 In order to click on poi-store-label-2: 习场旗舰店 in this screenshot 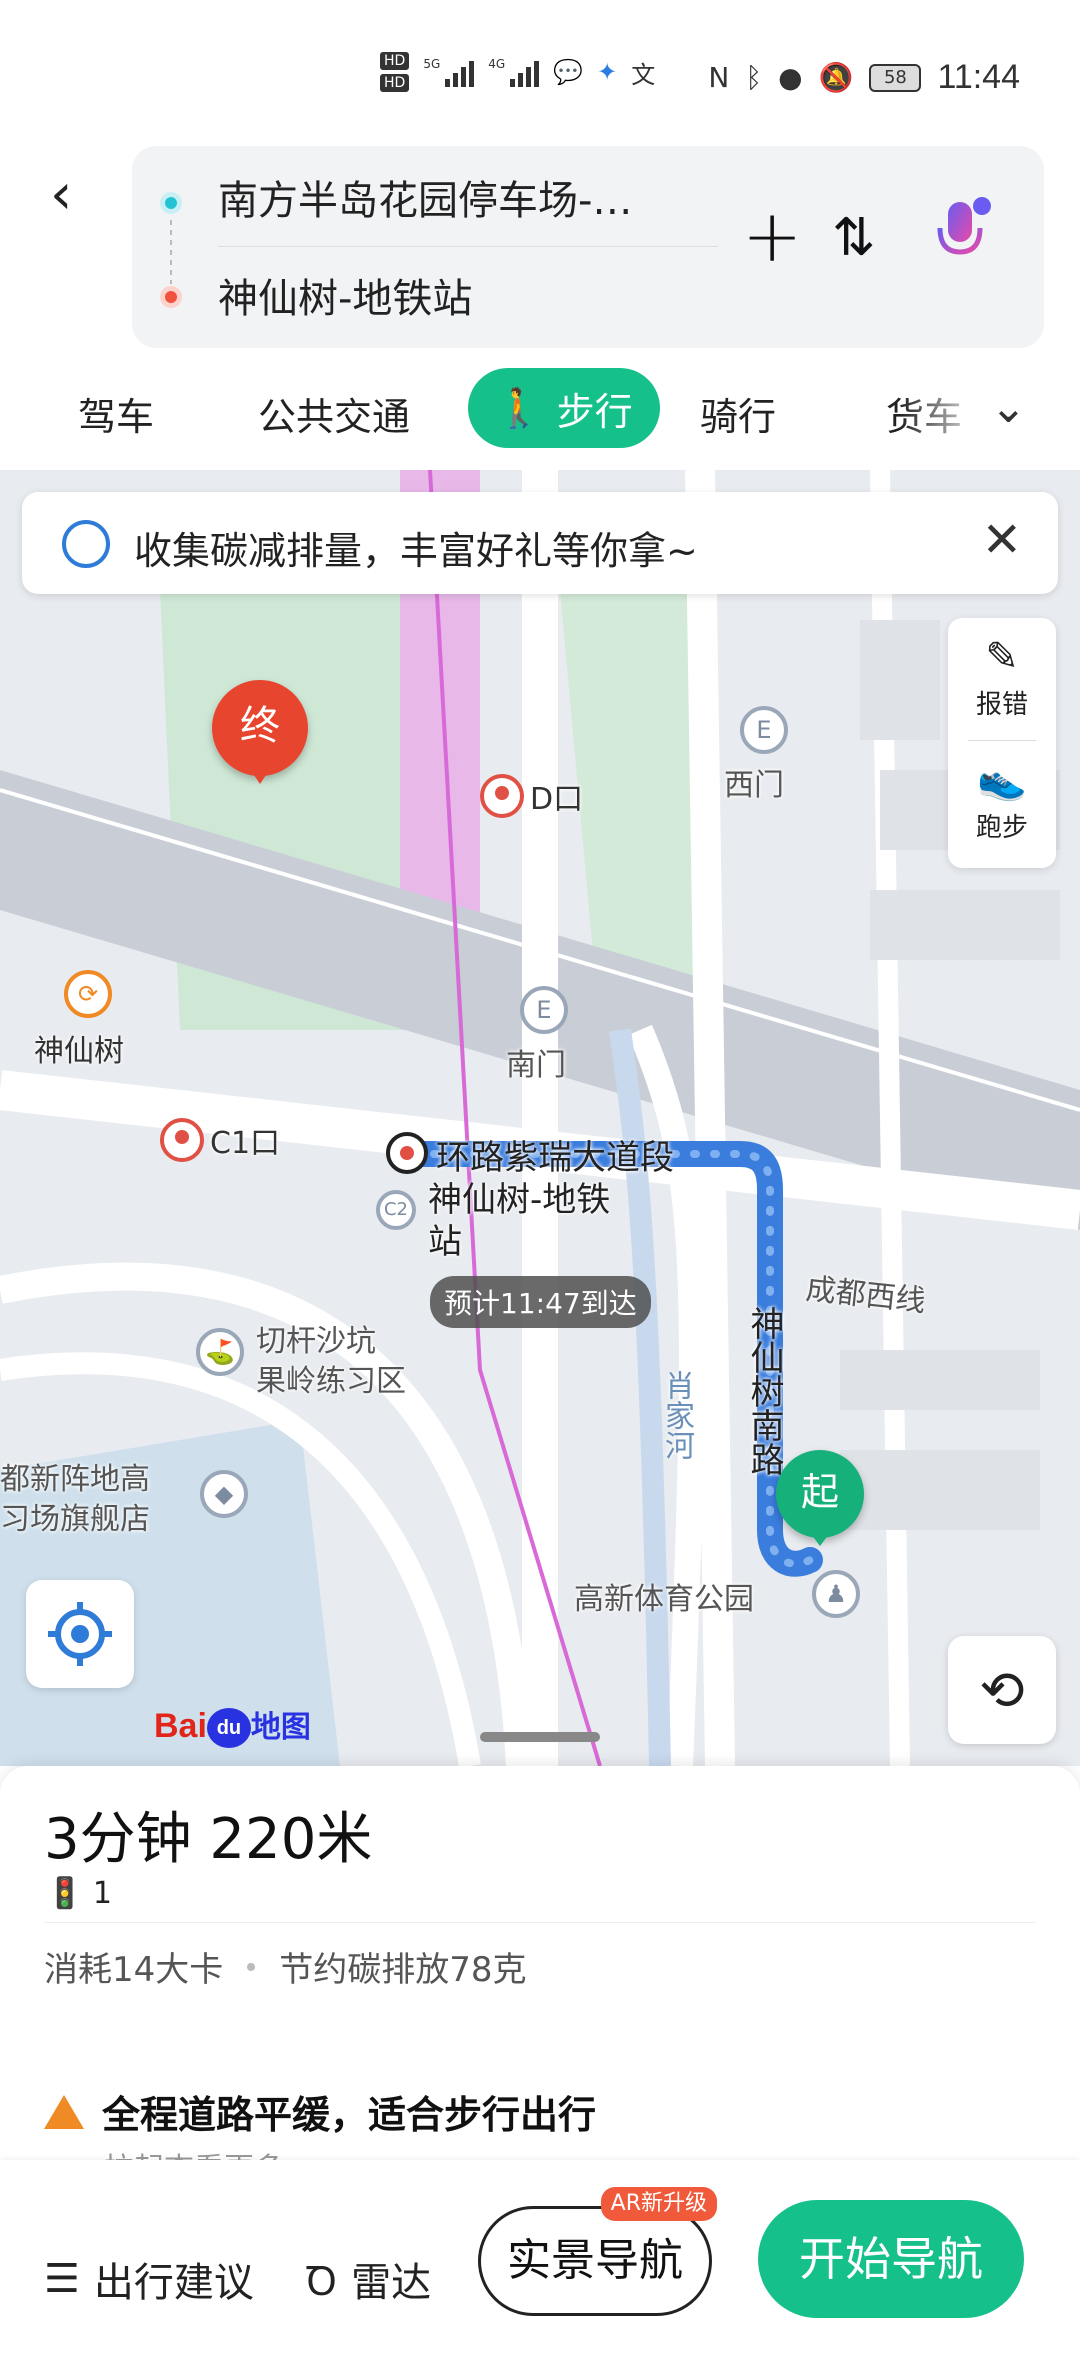, I will do `click(75, 1516)`.